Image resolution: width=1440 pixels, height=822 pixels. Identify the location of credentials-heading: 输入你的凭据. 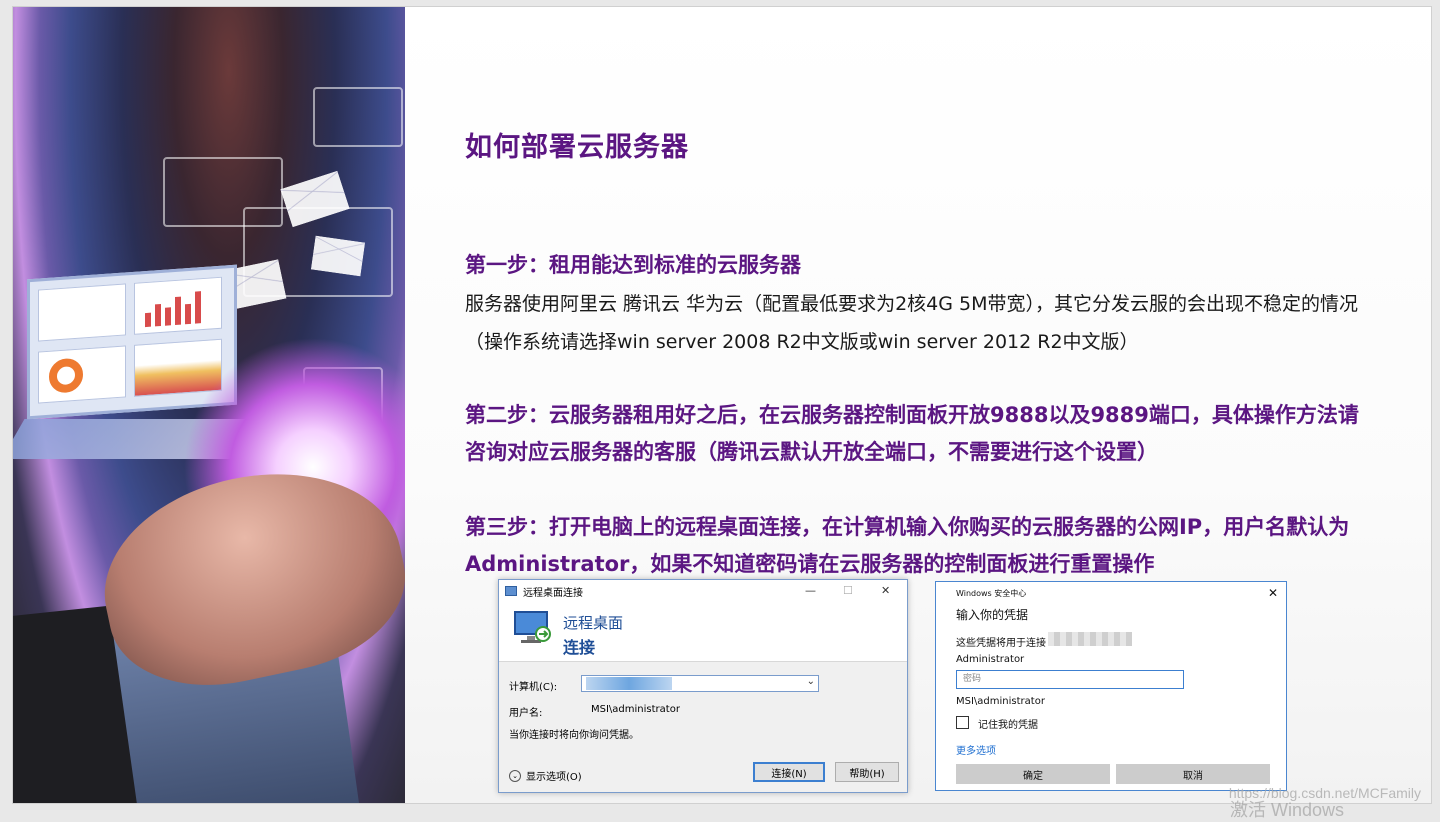
(992, 615).